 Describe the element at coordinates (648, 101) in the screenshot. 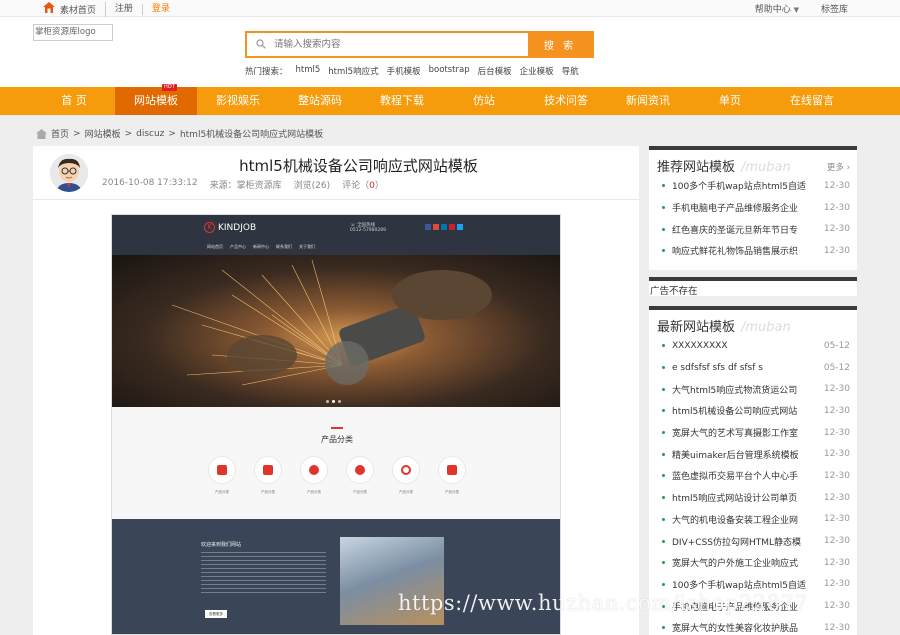

I see `nav-item-news: 新闻资讯` at that location.